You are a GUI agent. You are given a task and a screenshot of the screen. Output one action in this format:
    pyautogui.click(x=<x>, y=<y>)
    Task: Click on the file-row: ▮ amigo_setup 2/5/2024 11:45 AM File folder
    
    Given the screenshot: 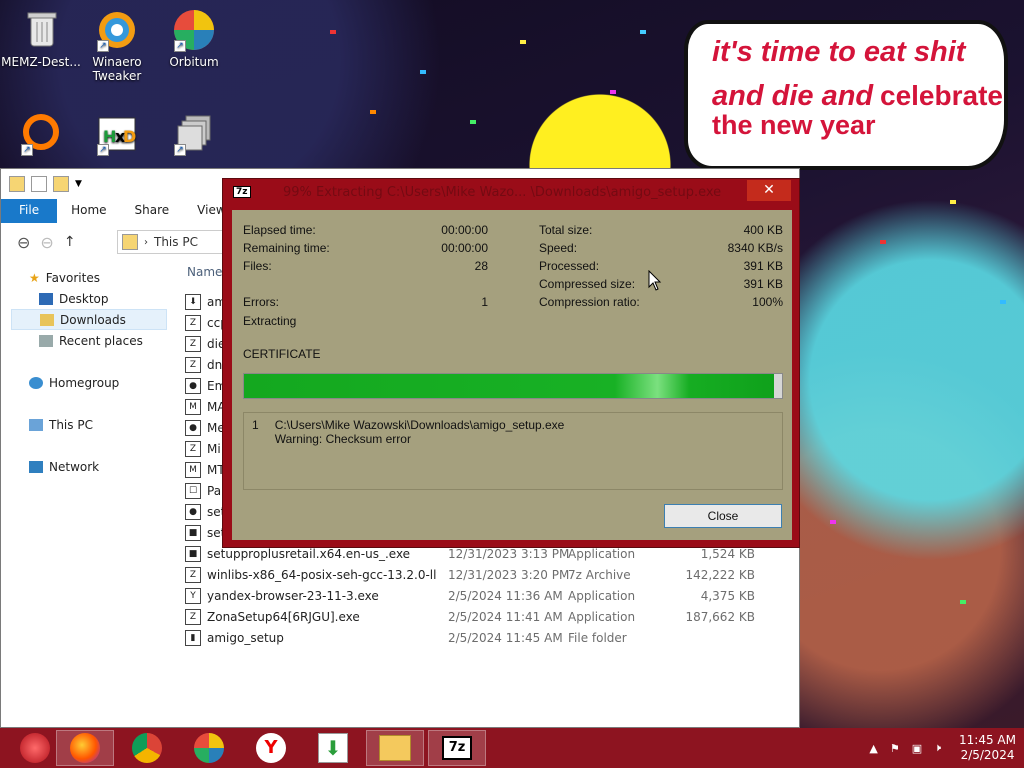 What is the action you would take?
    pyautogui.click(x=485, y=637)
    